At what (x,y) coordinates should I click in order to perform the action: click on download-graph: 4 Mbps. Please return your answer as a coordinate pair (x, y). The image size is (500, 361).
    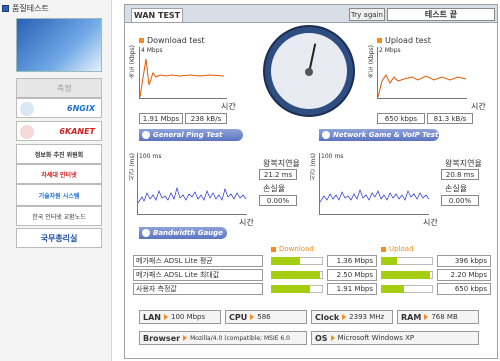
    Looking at the image, I should click on (183, 73).